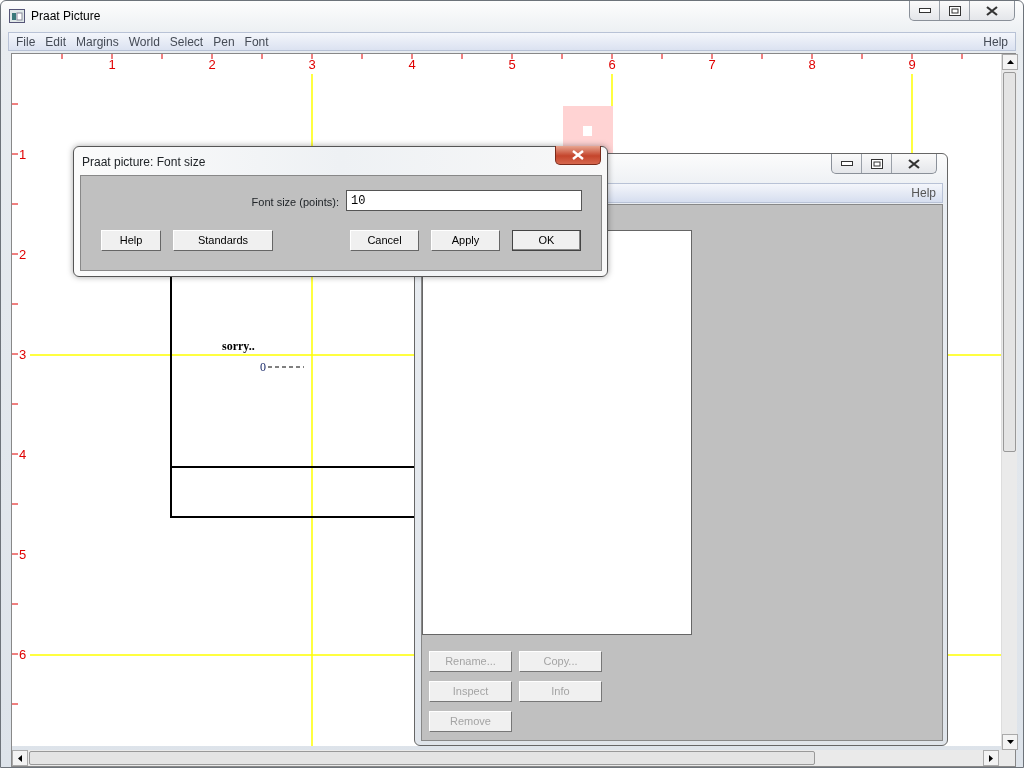  I want to click on field-label: Font size (points):, so click(294, 202).